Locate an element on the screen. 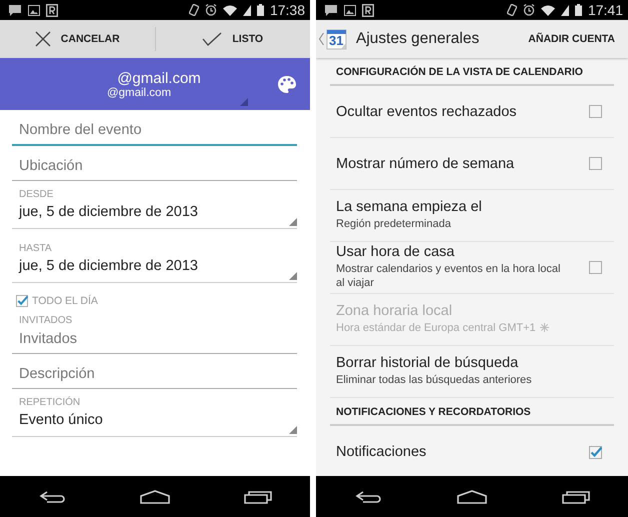  text-field: Descripción is located at coordinates (154, 375).